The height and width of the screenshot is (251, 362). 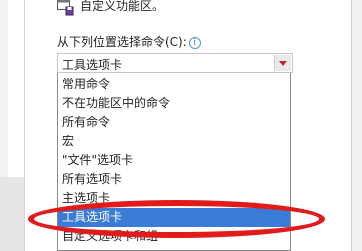 What do you see at coordinates (175, 63) in the screenshot?
I see `choose-commands-combobox: 工具选项卡` at bounding box center [175, 63].